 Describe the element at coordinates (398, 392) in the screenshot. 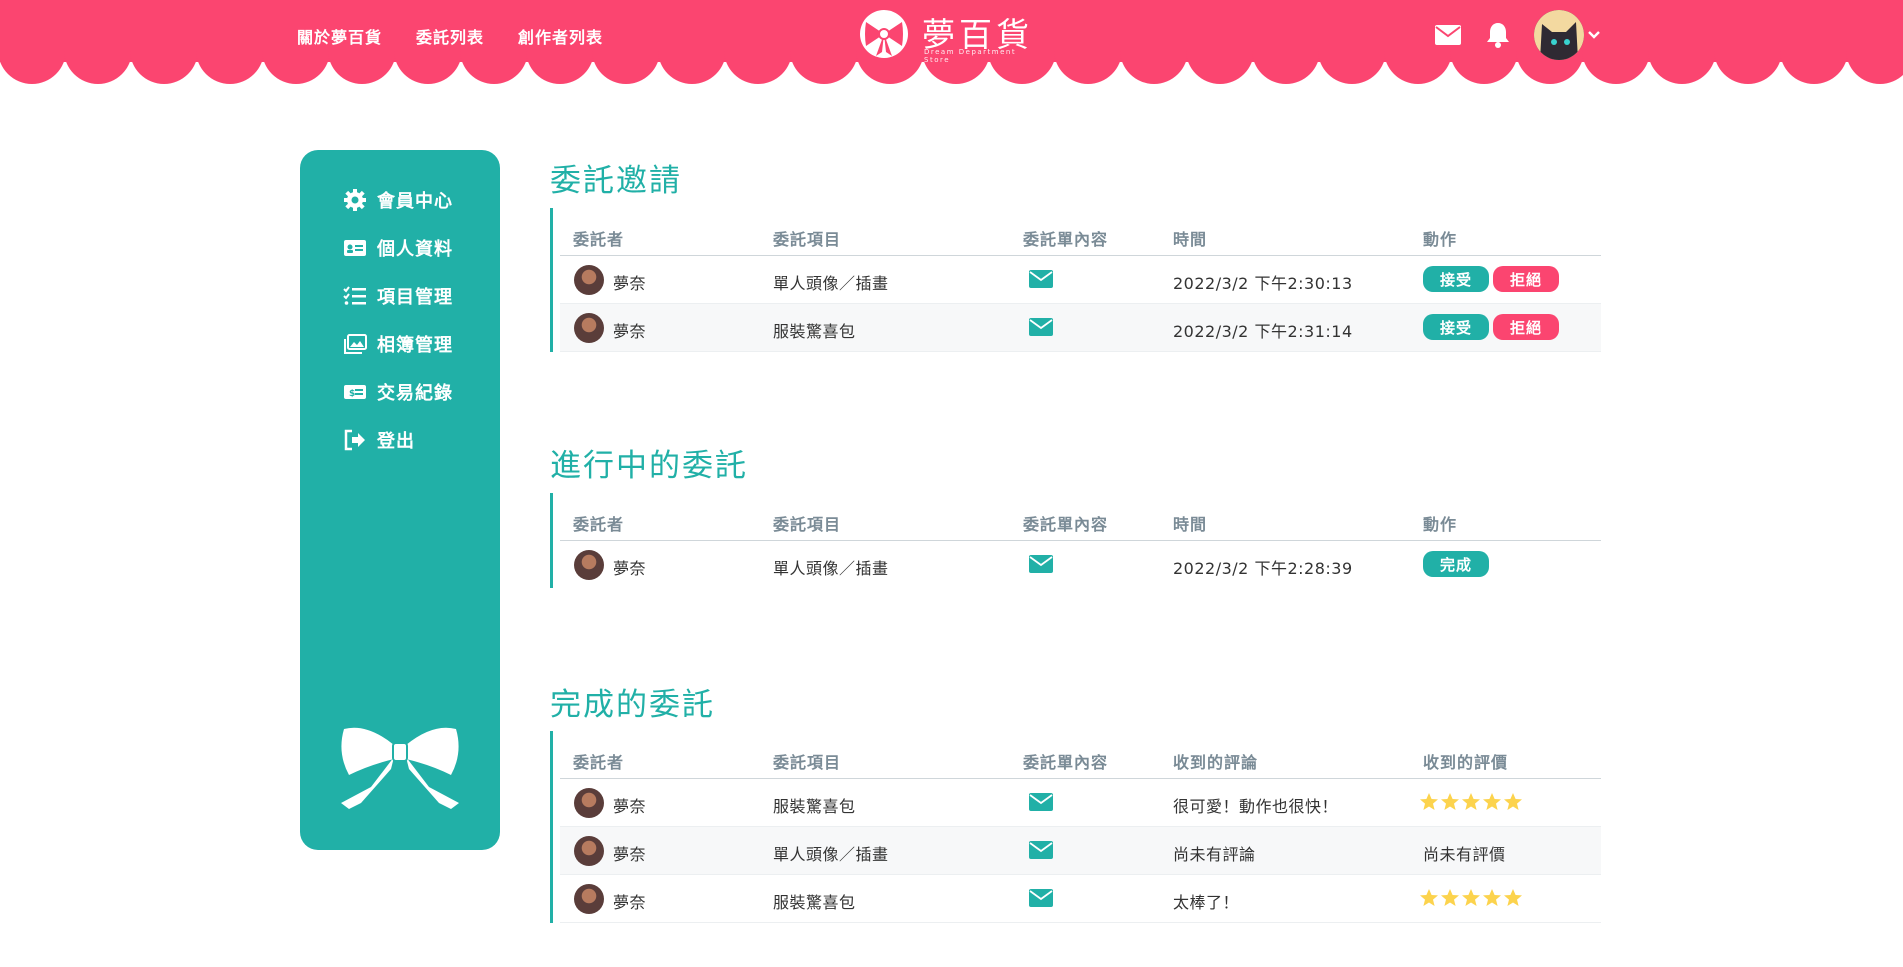

I see `sidebar-item-transactions: $ 交易紀錄` at that location.